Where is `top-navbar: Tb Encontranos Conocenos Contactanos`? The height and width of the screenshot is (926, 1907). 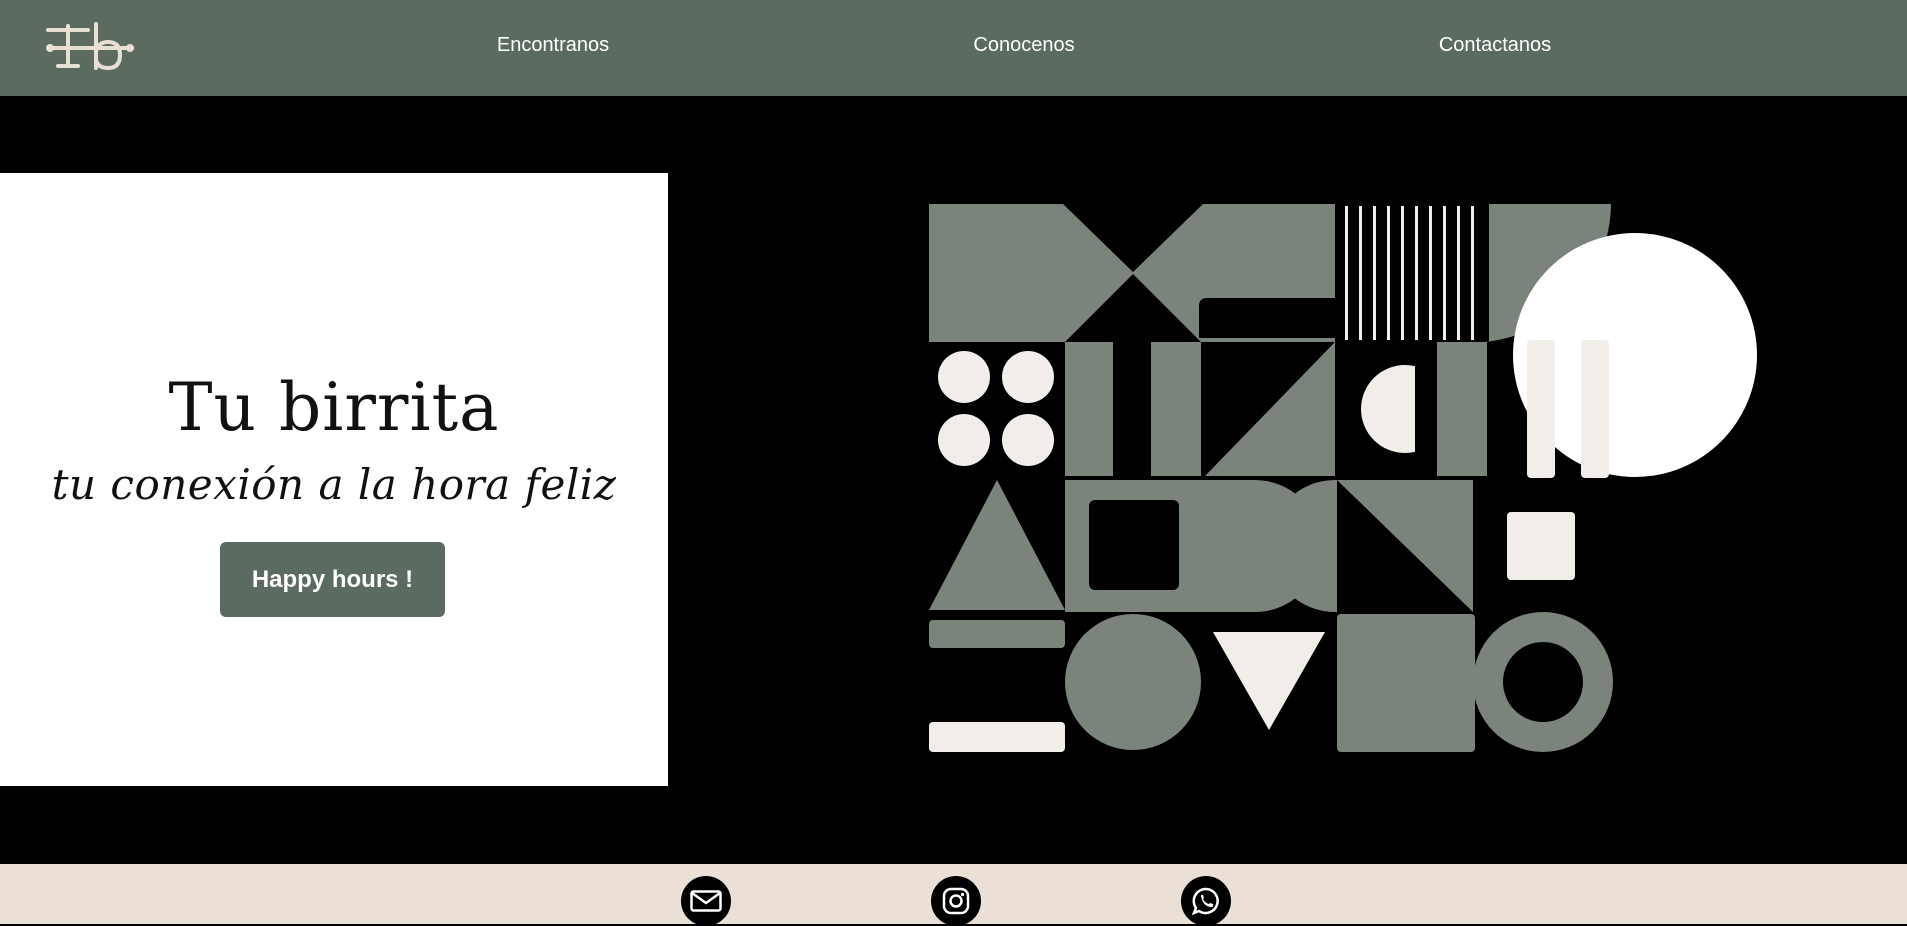
top-navbar: Tb Encontranos Conocenos Contactanos is located at coordinates (953, 48).